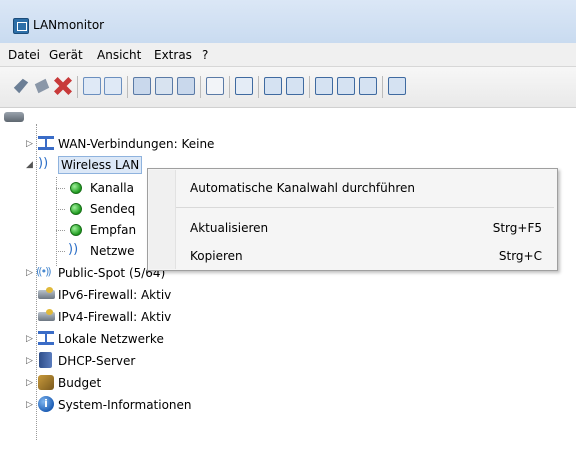 This screenshot has width=576, height=452. What do you see at coordinates (303, 188) in the screenshot?
I see `context-item-label: Automatische Kanalwahl durchführen` at bounding box center [303, 188].